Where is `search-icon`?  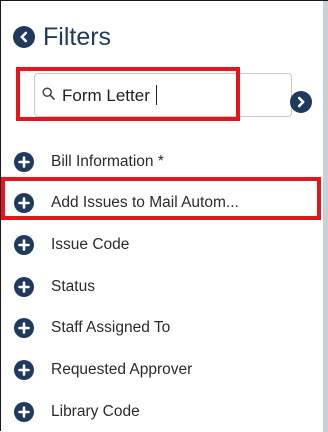
search-icon is located at coordinates (48, 96).